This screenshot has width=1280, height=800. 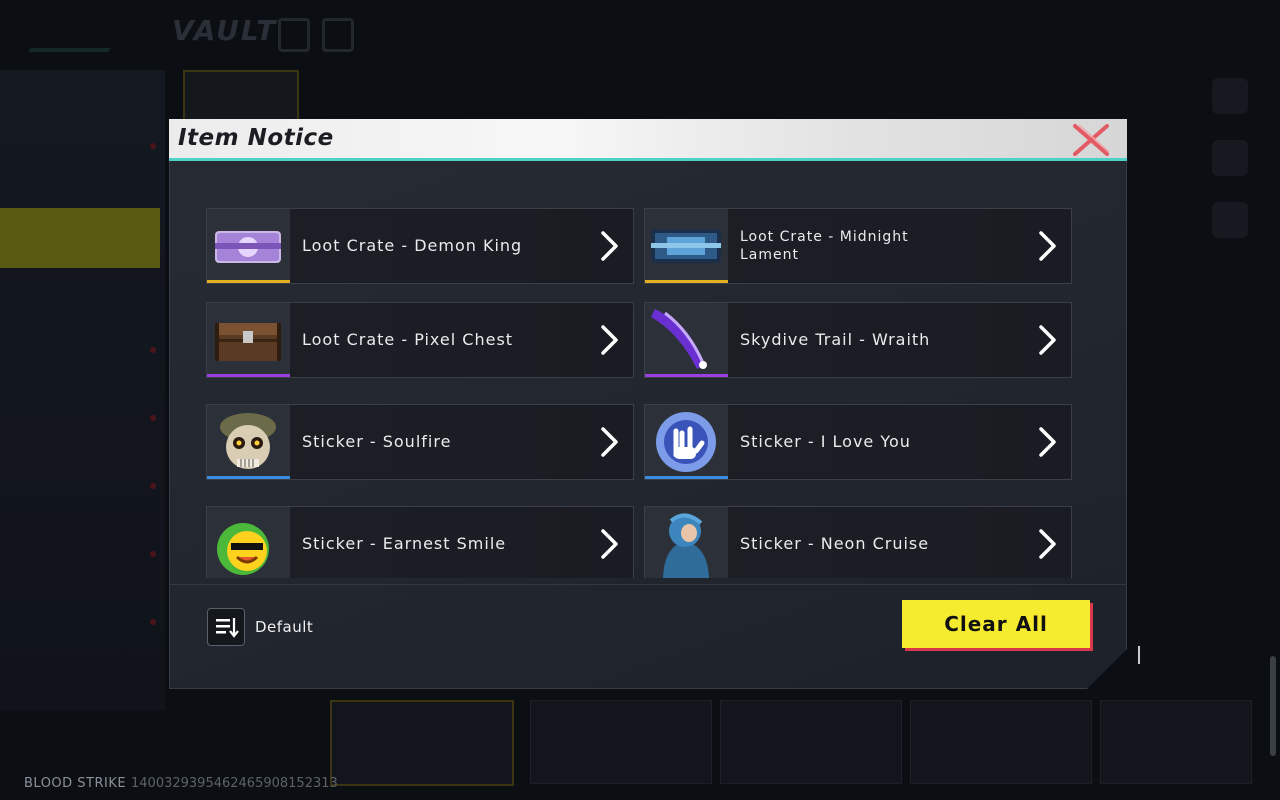 What do you see at coordinates (1139, 655) in the screenshot?
I see `divider-tick` at bounding box center [1139, 655].